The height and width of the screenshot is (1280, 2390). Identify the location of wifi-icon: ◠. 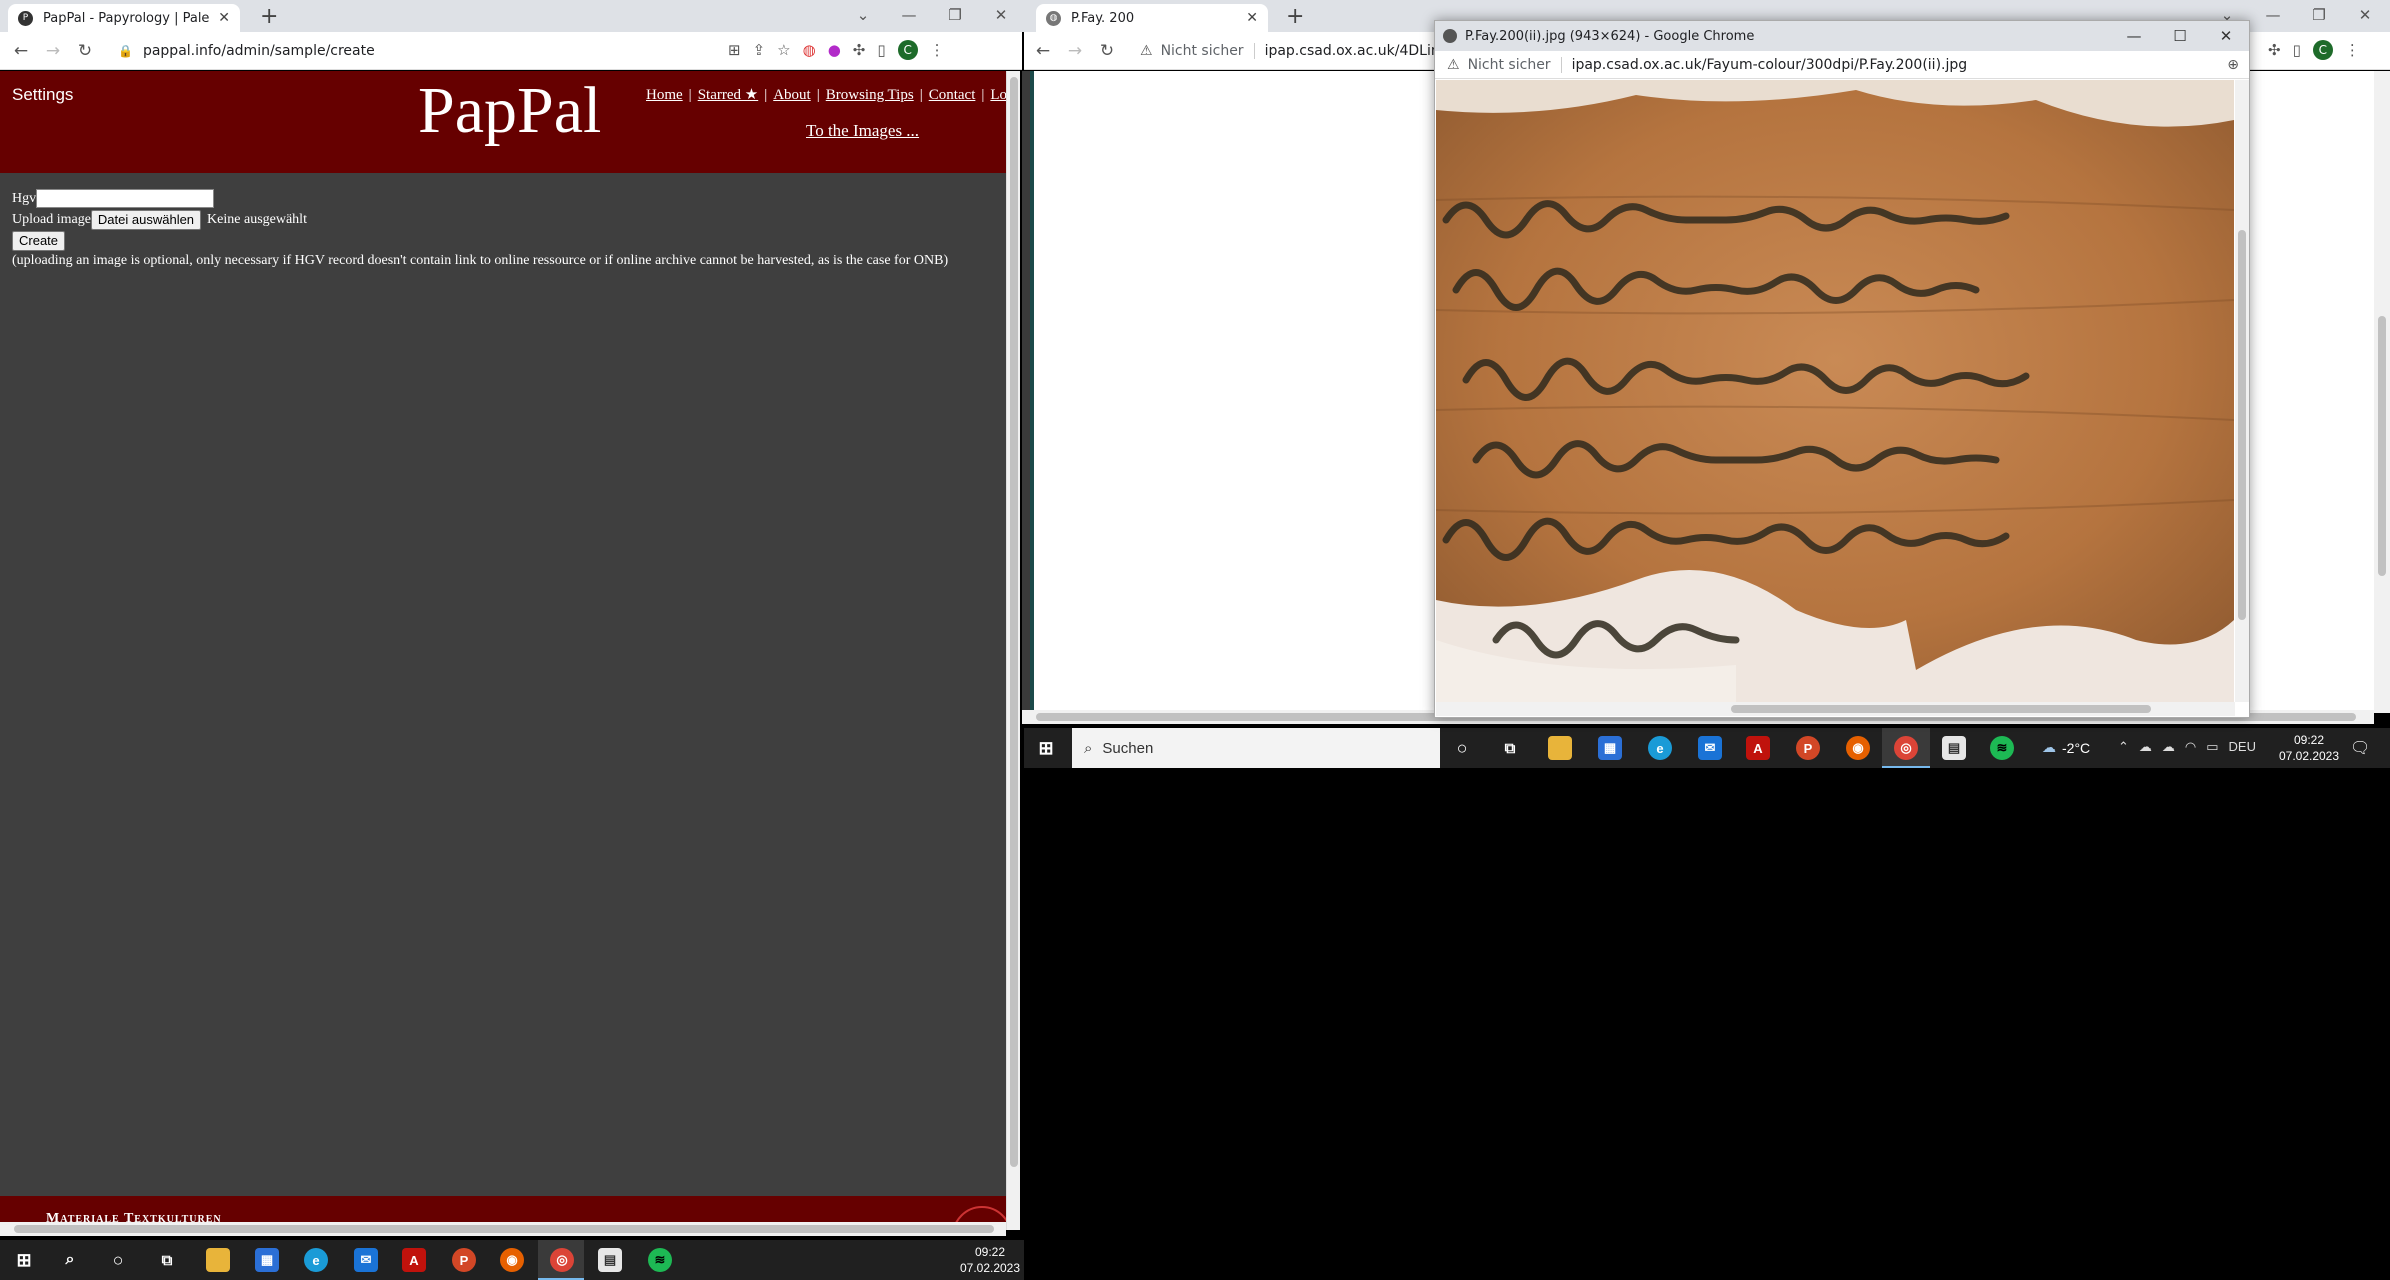
(2190, 747).